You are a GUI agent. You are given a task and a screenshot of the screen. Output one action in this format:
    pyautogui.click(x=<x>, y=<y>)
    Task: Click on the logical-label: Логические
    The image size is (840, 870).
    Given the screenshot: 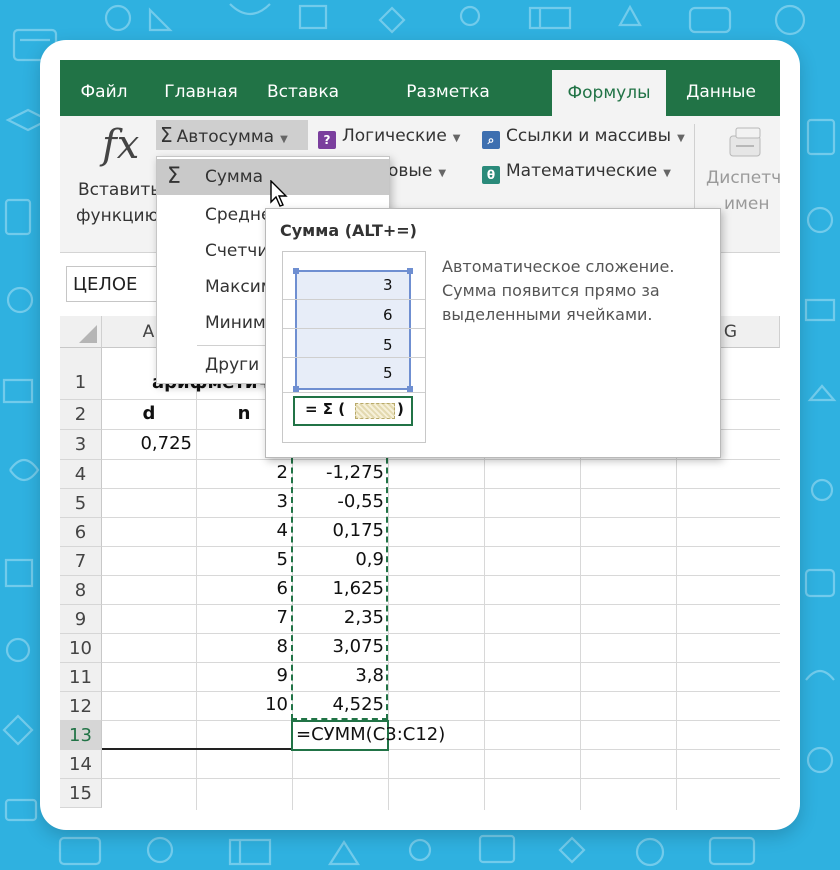 What is the action you would take?
    pyautogui.click(x=394, y=136)
    